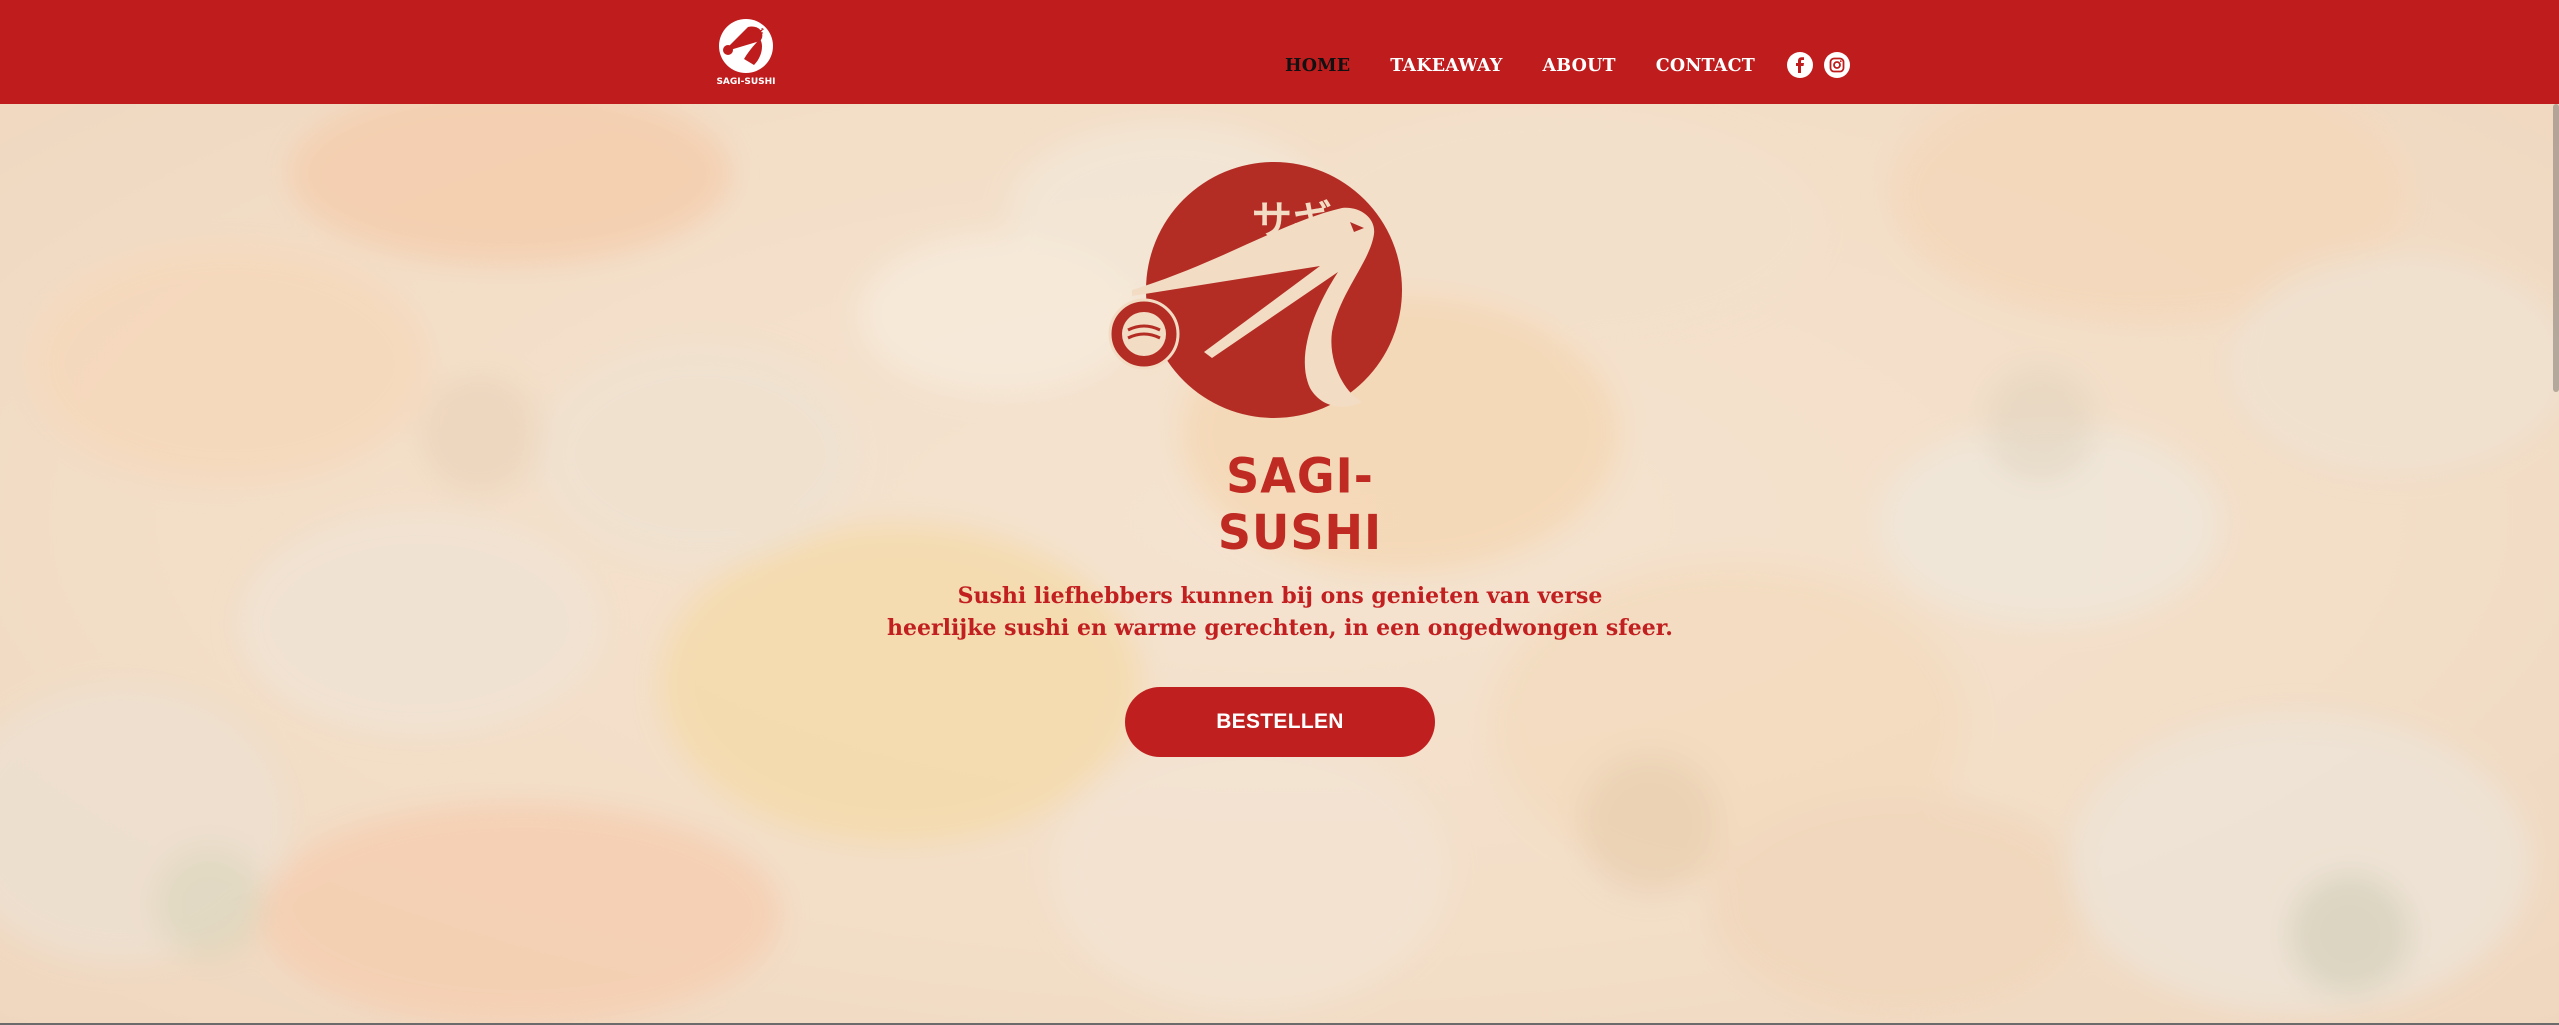 This screenshot has width=2559, height=1025. I want to click on logo-icon: サギ SAGI-SUSHI, so click(746, 53).